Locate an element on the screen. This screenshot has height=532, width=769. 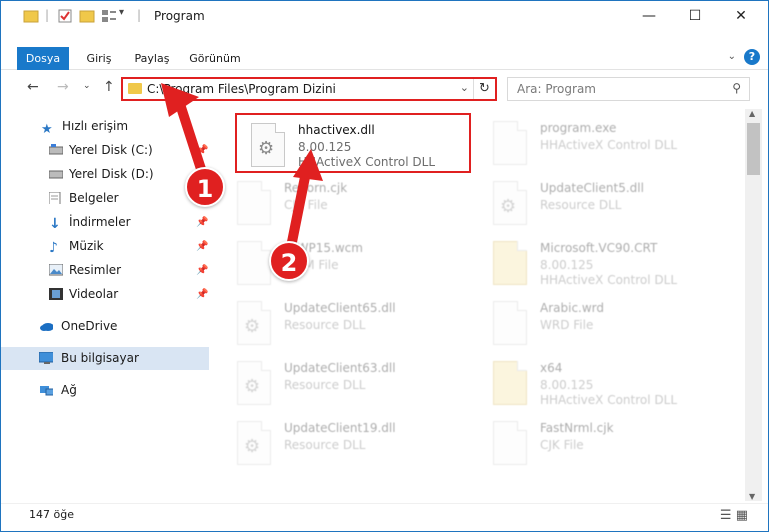
annotation-arrows is located at coordinates (242, 167).